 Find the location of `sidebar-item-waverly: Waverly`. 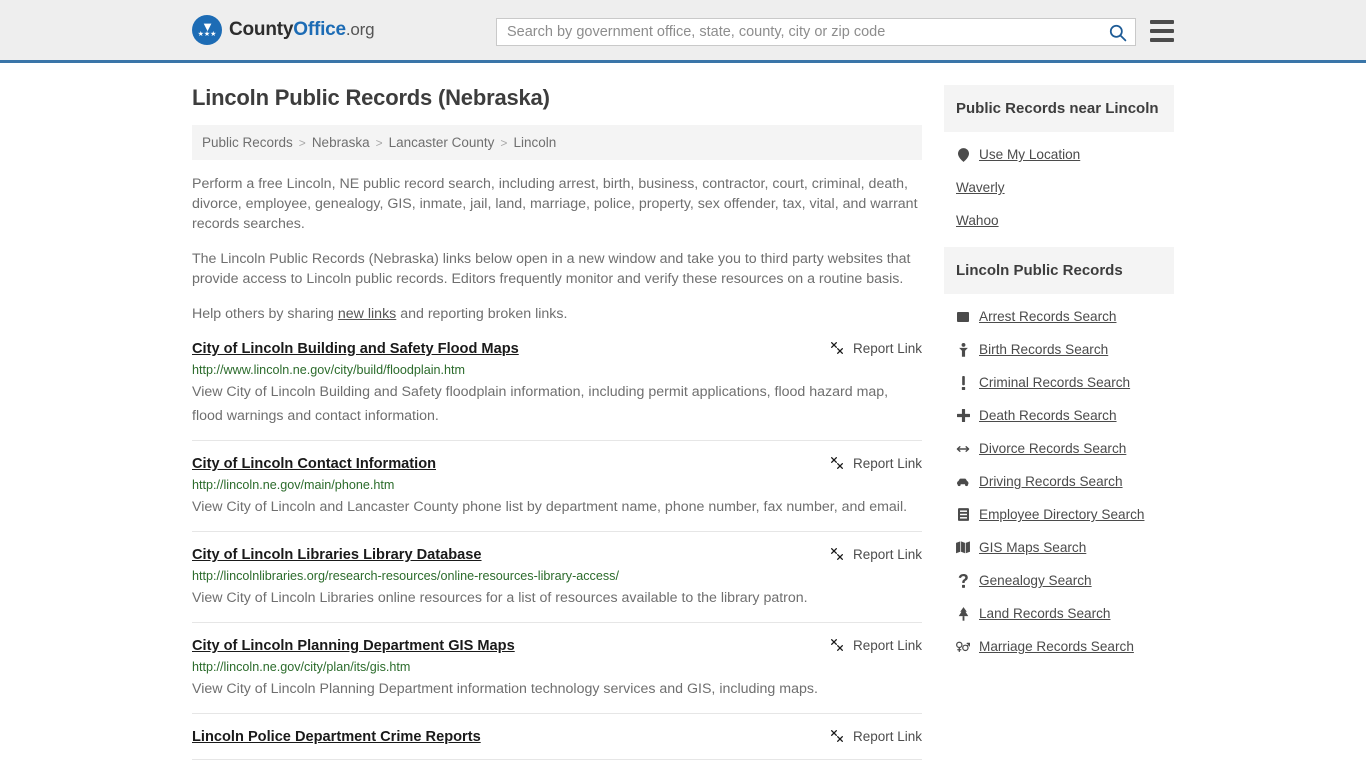

sidebar-item-waverly: Waverly is located at coordinates (1065, 187).